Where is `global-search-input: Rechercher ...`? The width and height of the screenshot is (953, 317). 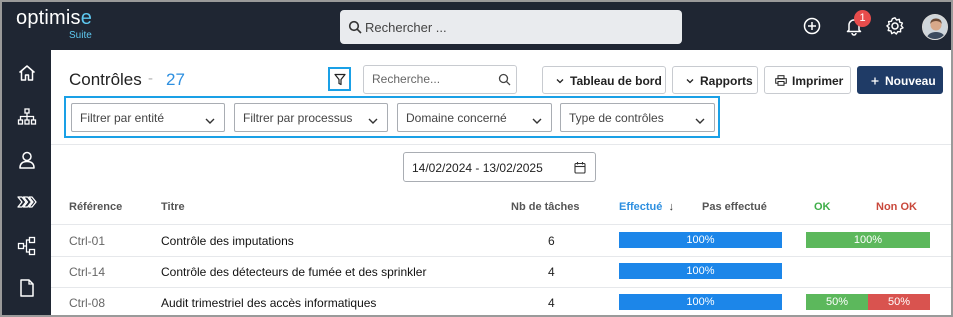 global-search-input: Rechercher ... is located at coordinates (511, 27).